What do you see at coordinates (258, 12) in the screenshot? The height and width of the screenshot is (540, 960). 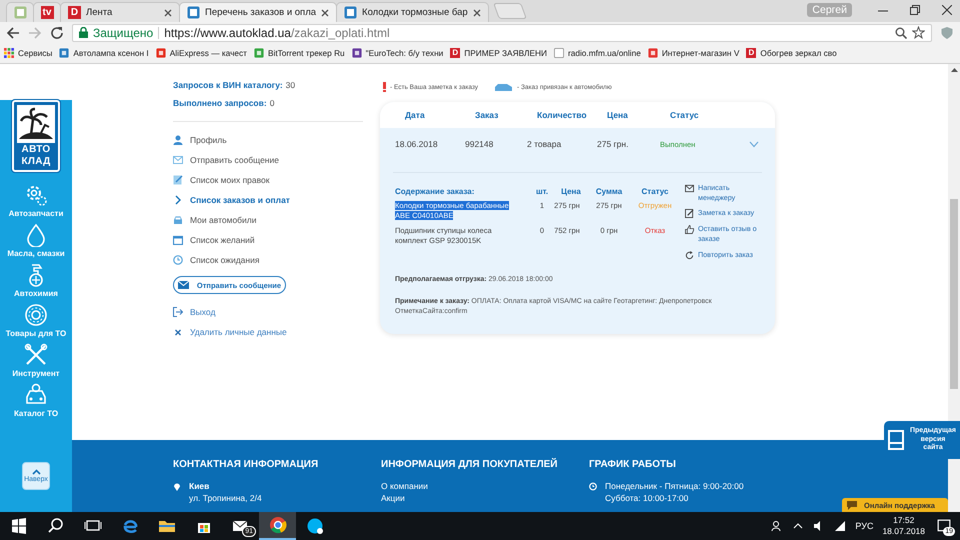 I see `browser-tab: Перечень заказов и опла` at bounding box center [258, 12].